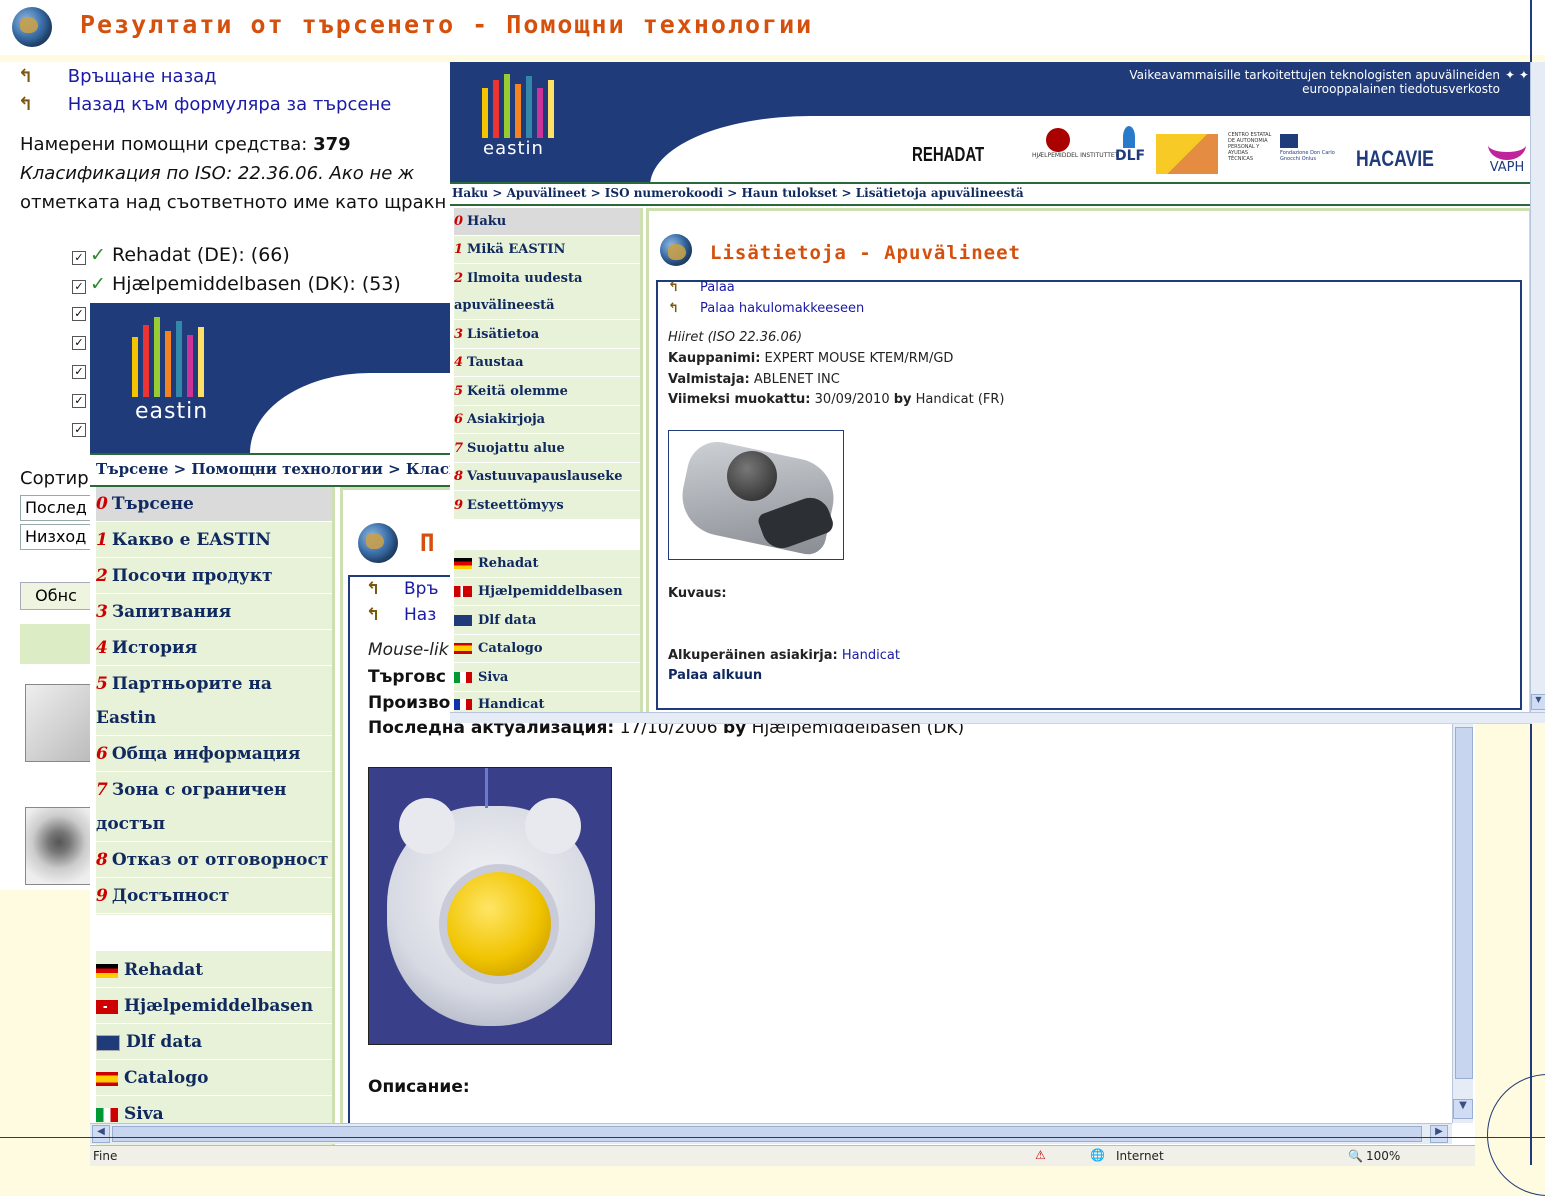  Describe the element at coordinates (1507, 152) in the screenshot. I see `vaph-logo: VAPH` at that location.